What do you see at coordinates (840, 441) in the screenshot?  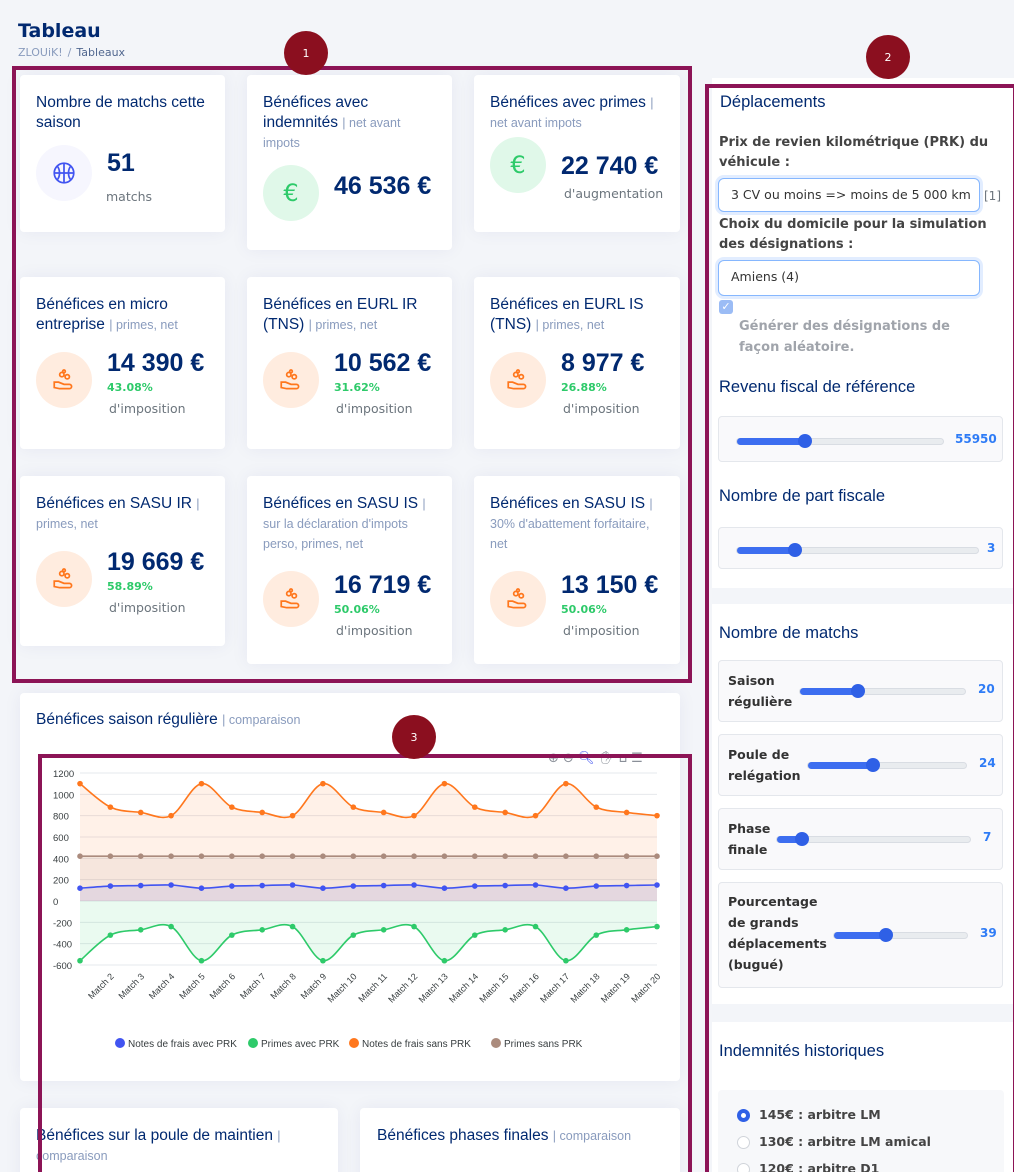 I see `revenu-slider` at bounding box center [840, 441].